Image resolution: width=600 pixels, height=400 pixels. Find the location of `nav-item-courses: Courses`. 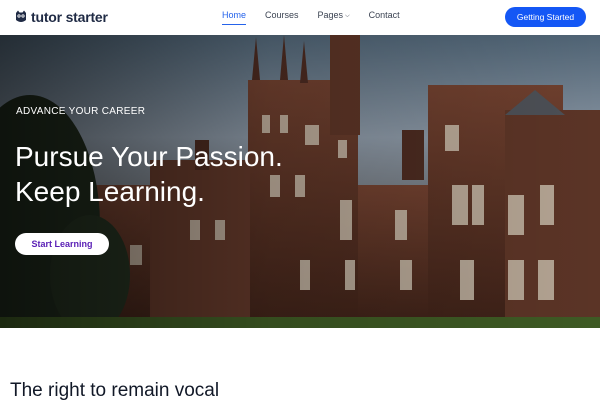

nav-item-courses: Courses is located at coordinates (282, 15).